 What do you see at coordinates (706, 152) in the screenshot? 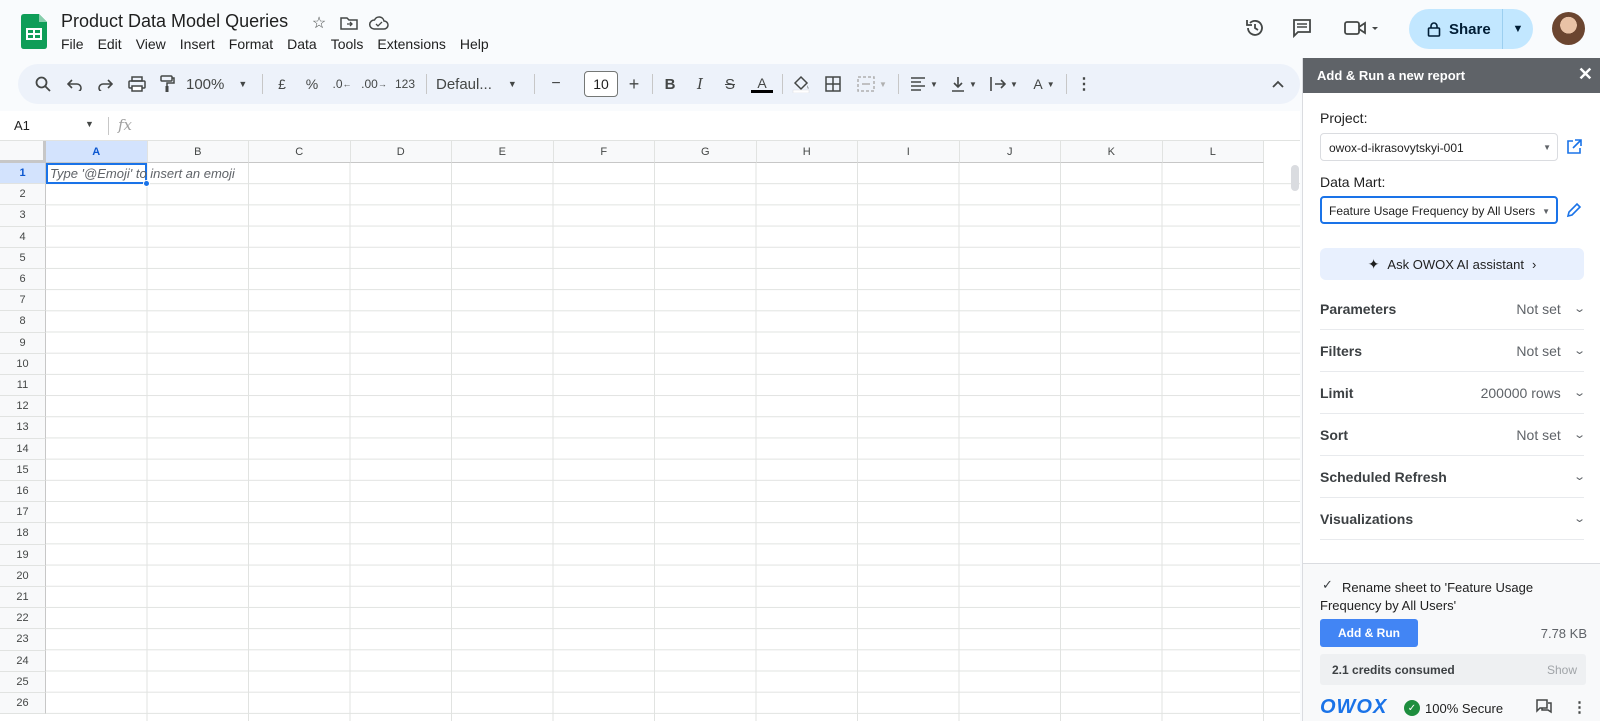
I see `column-header-g: G` at bounding box center [706, 152].